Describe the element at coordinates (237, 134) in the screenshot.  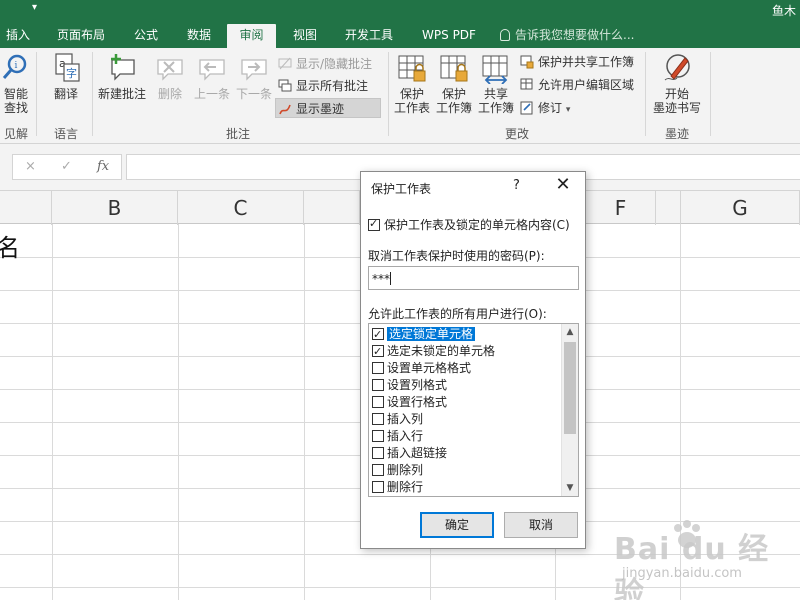
I see `group-comments-label: 批注` at that location.